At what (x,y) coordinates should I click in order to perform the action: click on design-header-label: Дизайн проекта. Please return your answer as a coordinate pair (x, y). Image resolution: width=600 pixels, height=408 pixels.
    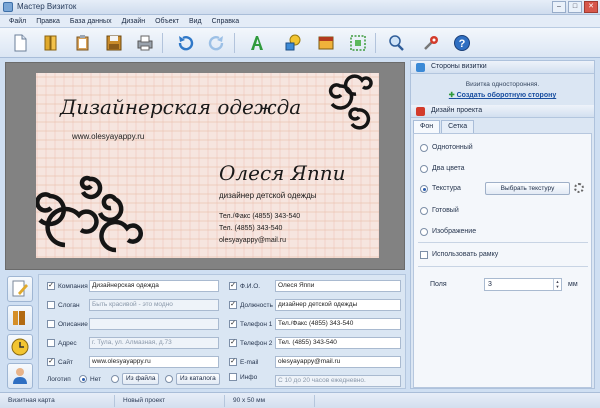
    Looking at the image, I should click on (457, 110).